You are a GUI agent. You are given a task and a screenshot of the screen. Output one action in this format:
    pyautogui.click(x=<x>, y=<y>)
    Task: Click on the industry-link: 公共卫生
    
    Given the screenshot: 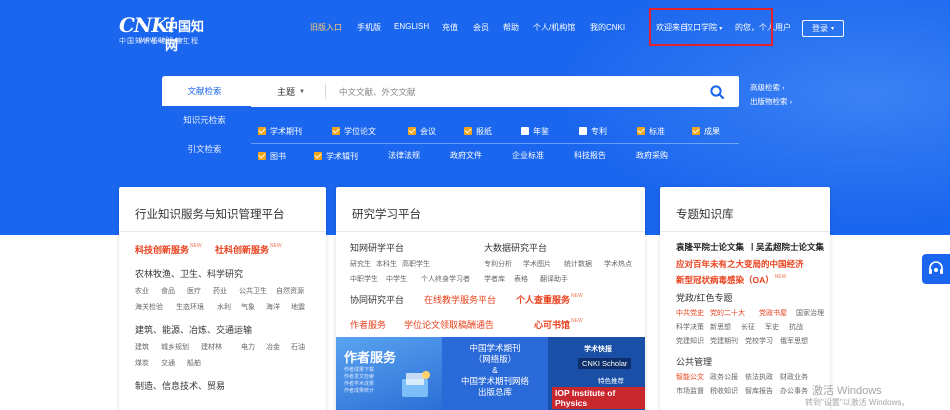 What is the action you would take?
    pyautogui.click(x=253, y=291)
    